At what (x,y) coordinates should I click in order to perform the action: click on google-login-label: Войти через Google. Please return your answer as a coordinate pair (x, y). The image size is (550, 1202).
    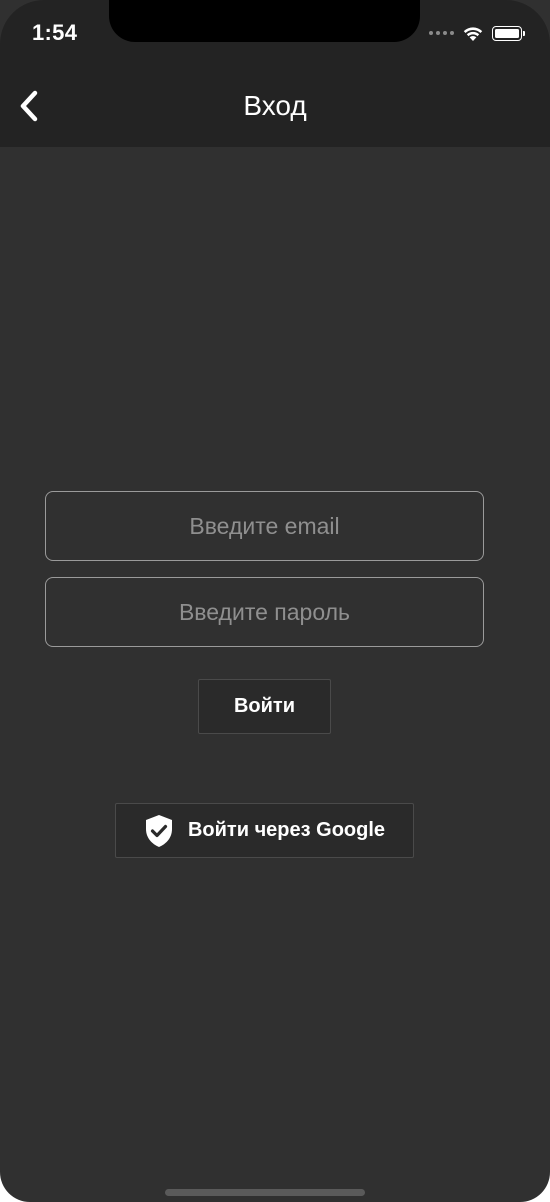
    Looking at the image, I should click on (286, 830).